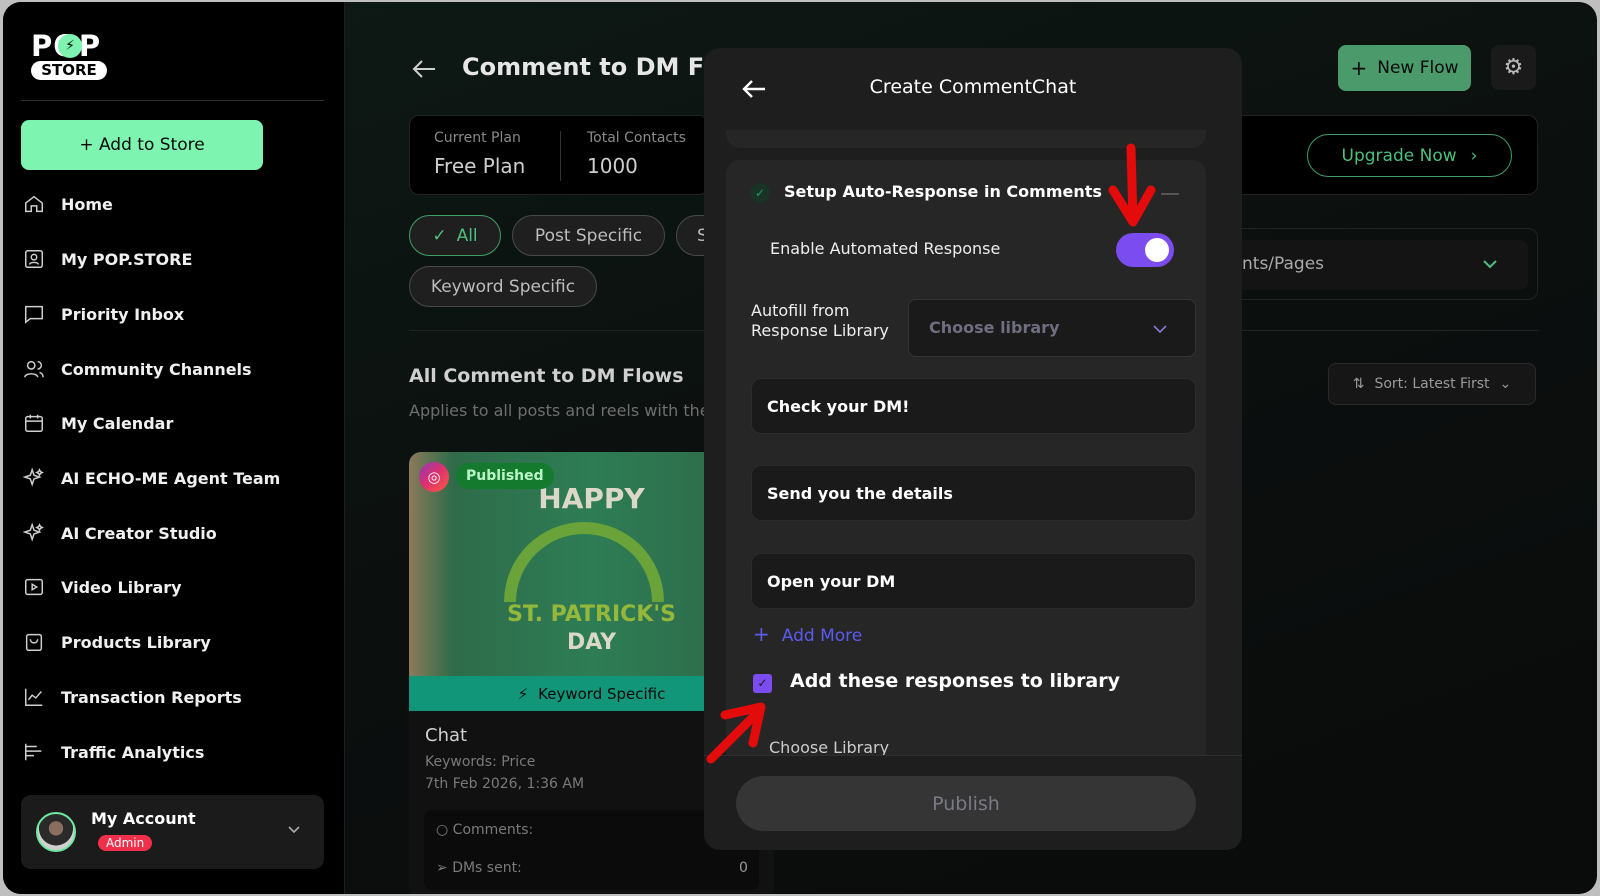  What do you see at coordinates (143, 818) in the screenshot?
I see `account-name: My Account` at bounding box center [143, 818].